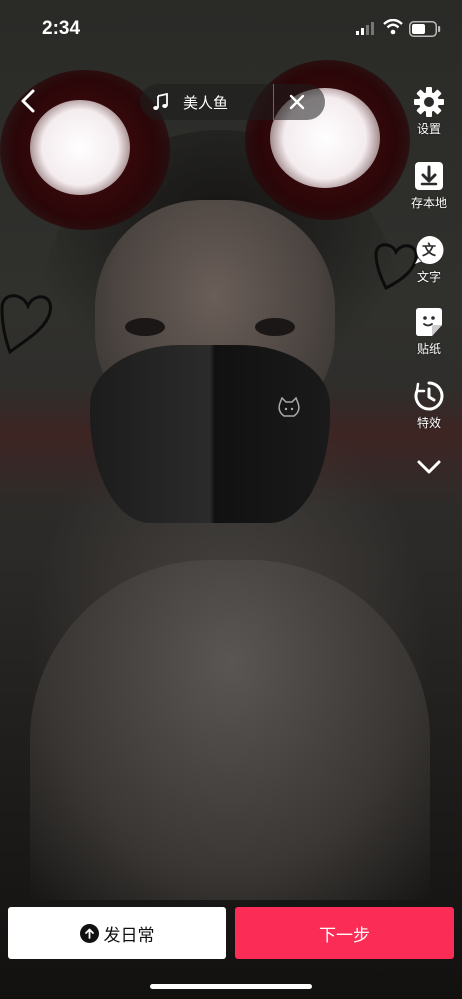 This screenshot has height=999, width=462. Describe the element at coordinates (344, 935) in the screenshot. I see `next-step-label: 下一步` at that location.